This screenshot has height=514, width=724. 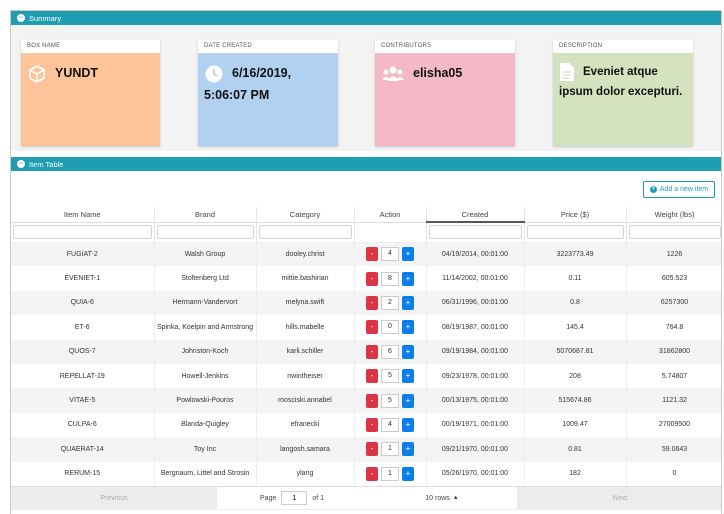 What do you see at coordinates (305, 278) in the screenshot?
I see `cell-category: mittie.bashirian` at bounding box center [305, 278].